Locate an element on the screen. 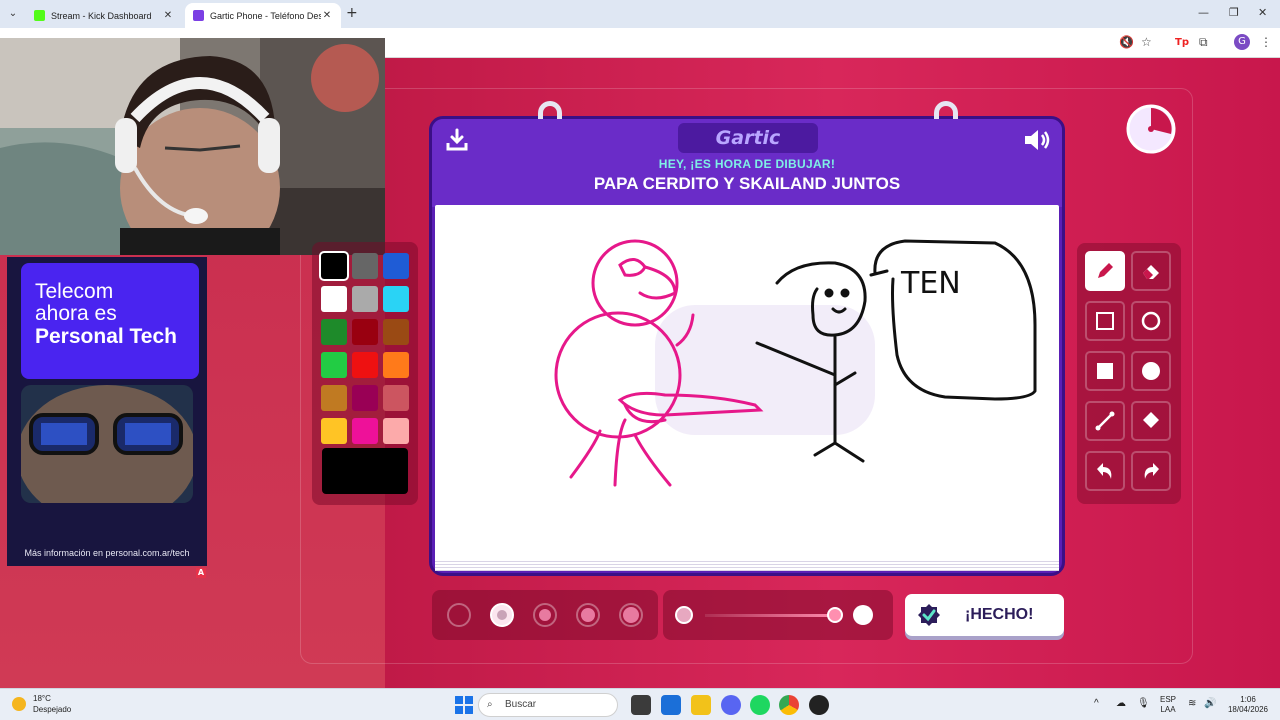 The height and width of the screenshot is (720, 1280). ad-line-2: ahora es is located at coordinates (76, 313).